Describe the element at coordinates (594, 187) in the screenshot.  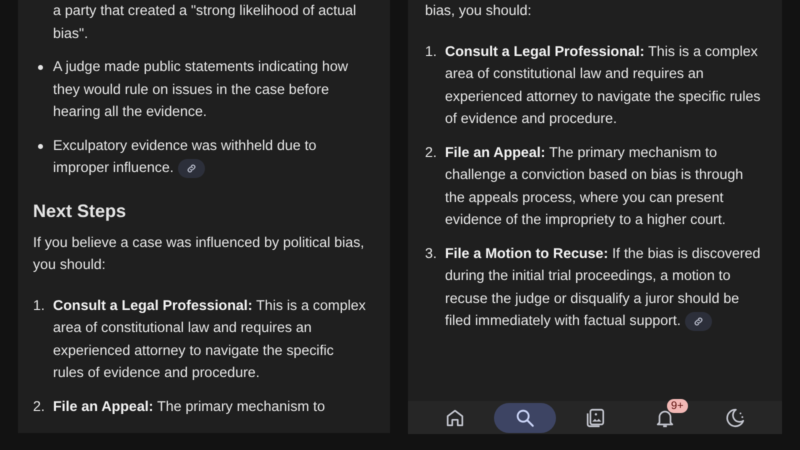
I see `list-item-text: File an Appeal: The primary mechanism to challenge a conviction based on bias is through the appeals process, where you can present evidence of the impropriety to a higher court.` at that location.